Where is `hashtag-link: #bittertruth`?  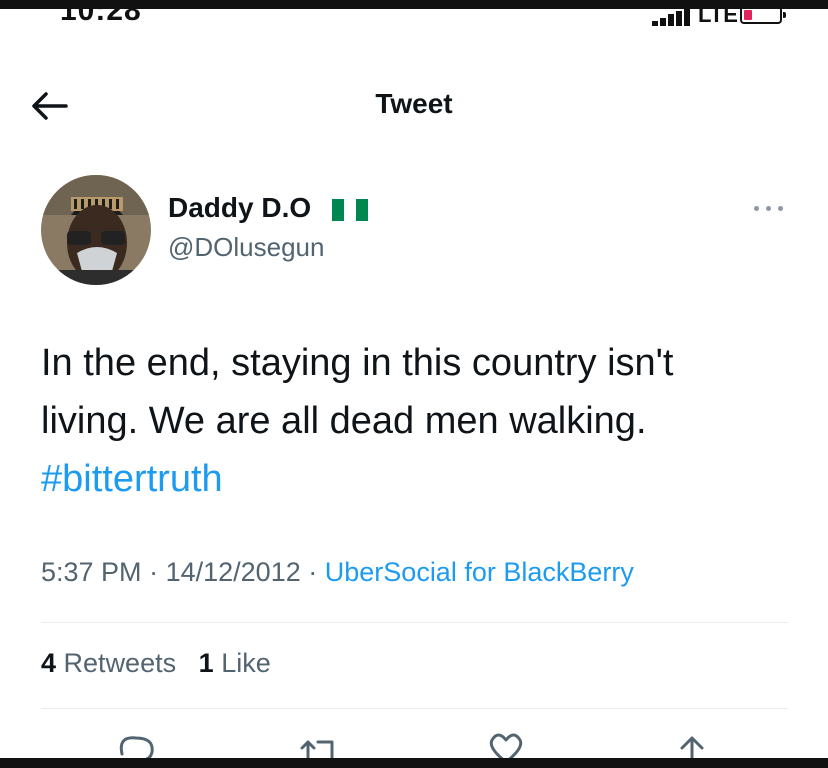
hashtag-link: #bittertruth is located at coordinates (421, 479).